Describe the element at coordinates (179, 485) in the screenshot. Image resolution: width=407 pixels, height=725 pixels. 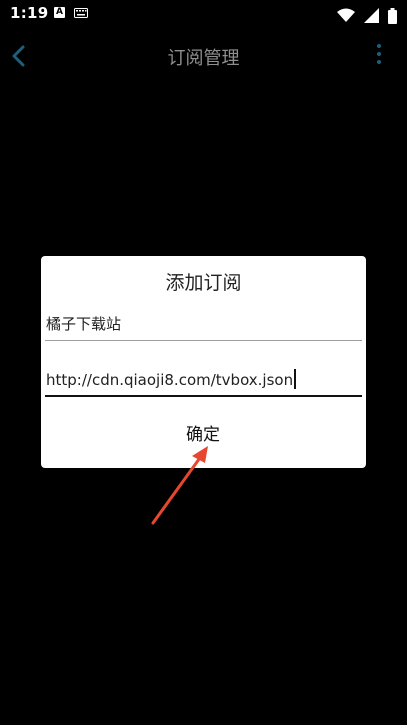
I see `annotation-arrow` at that location.